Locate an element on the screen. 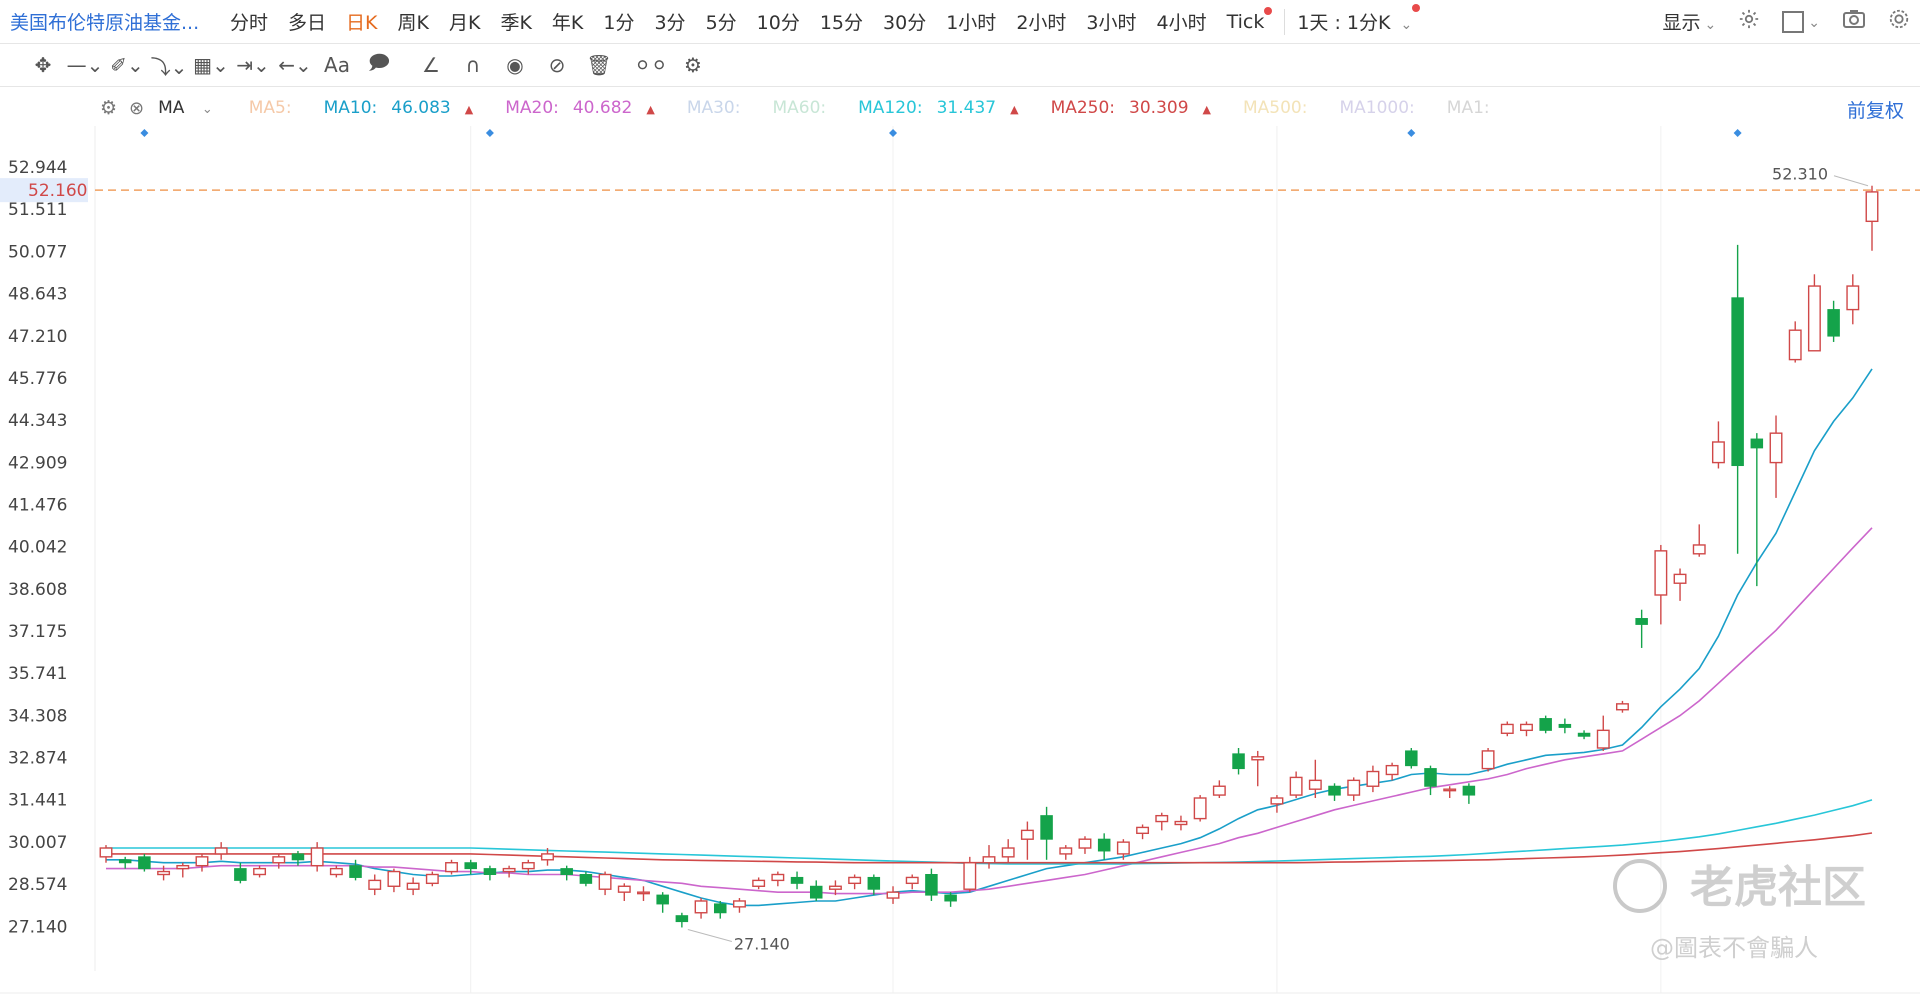 The image size is (1920, 1000). line-icon: —⌄ is located at coordinates (85, 65).